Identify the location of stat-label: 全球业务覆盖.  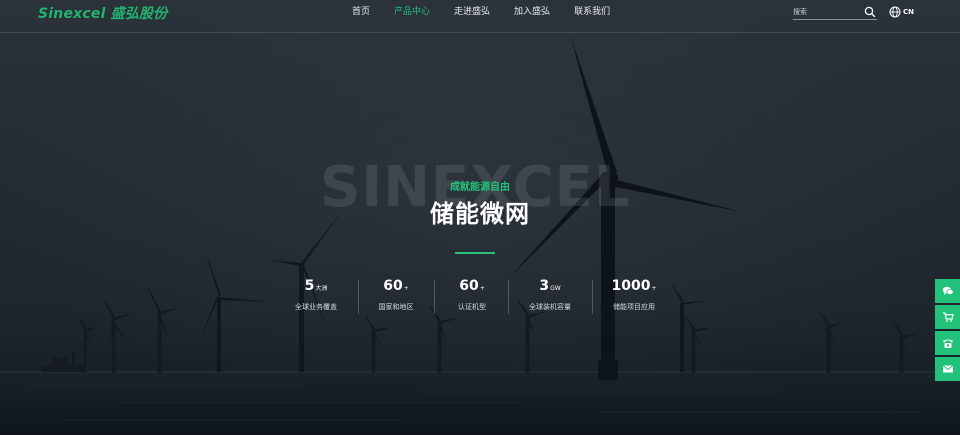
(316, 307).